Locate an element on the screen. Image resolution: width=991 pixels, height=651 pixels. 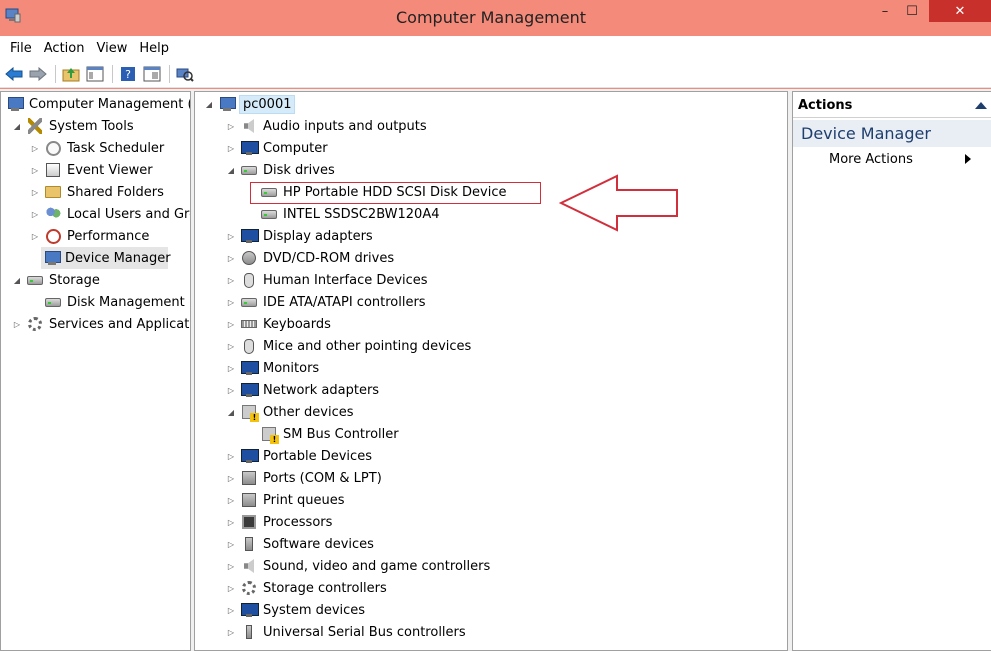
actions-section-device-manager: Device Manager is located at coordinates (892, 133).